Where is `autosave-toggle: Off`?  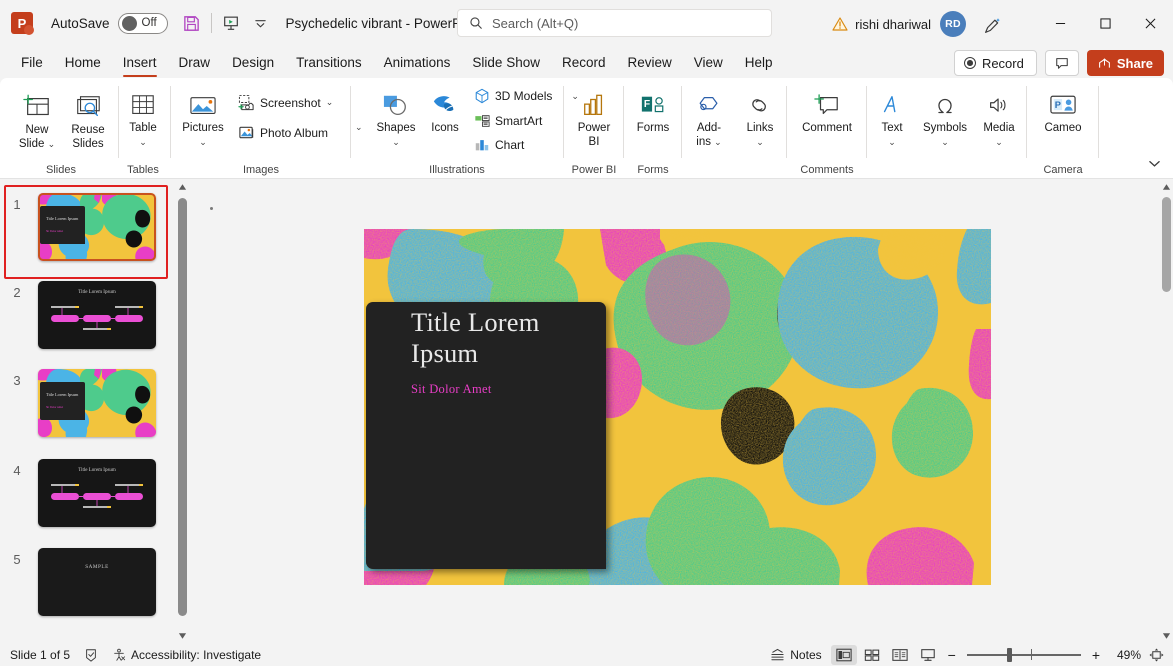
autosave-toggle: Off is located at coordinates (142, 23).